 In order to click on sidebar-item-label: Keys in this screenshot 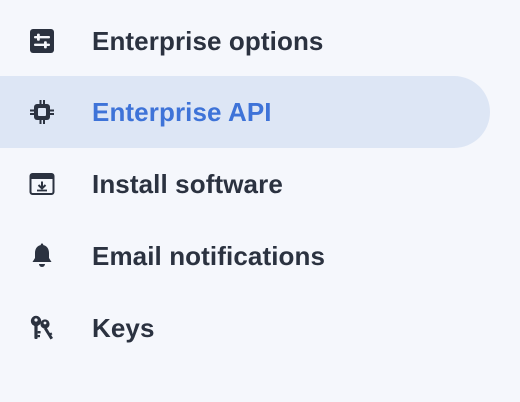, I will do `click(123, 327)`.